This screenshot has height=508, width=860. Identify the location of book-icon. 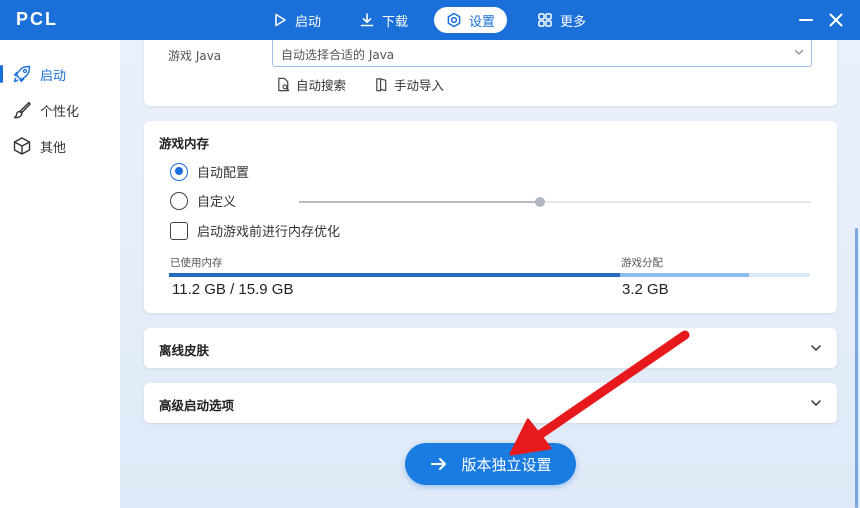
(381, 85).